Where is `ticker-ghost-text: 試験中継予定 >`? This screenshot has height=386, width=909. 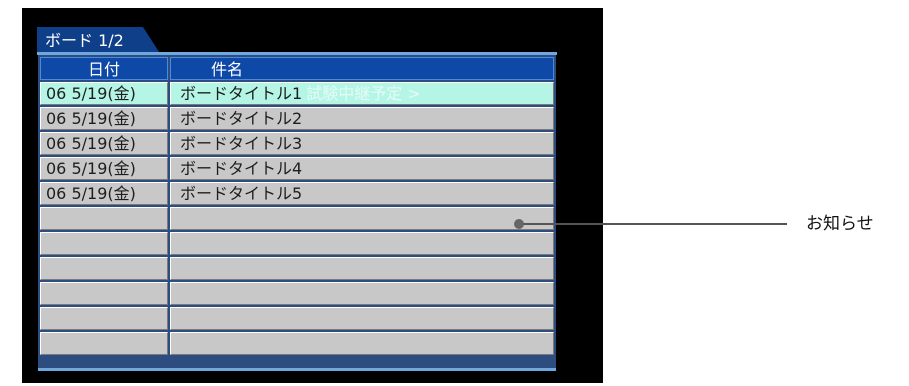
ticker-ghost-text: 試験中継予定 > is located at coordinates (363, 93).